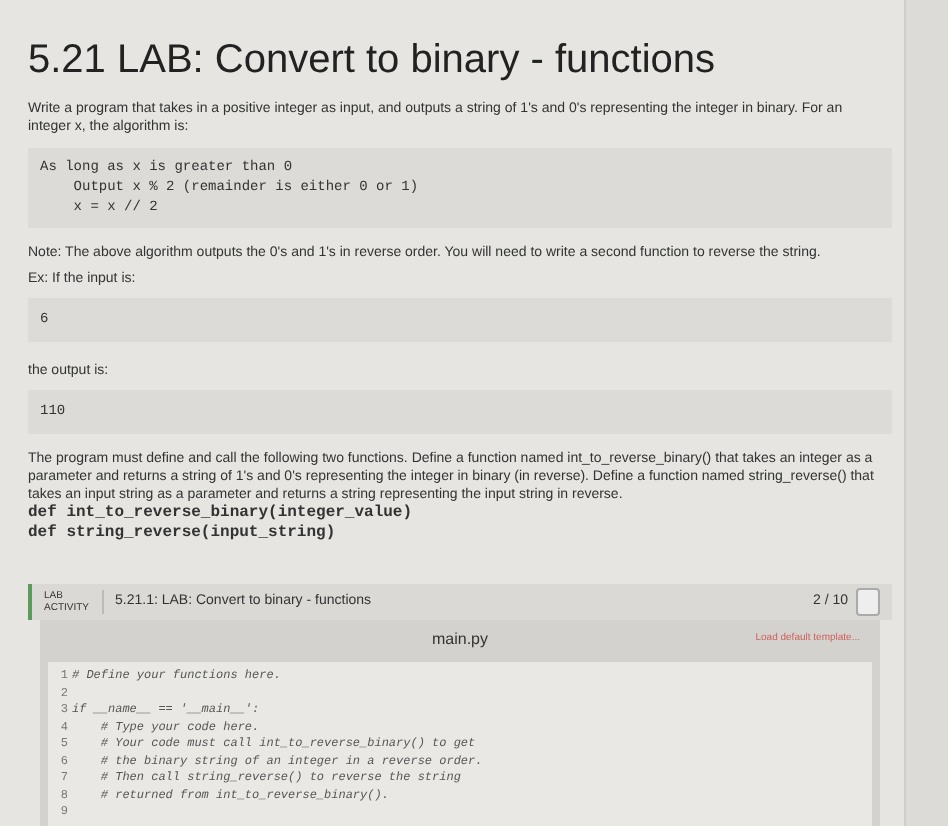  What do you see at coordinates (373, 60) in the screenshot?
I see `page-title: 5.21 LAB: Convert to binary - functions` at bounding box center [373, 60].